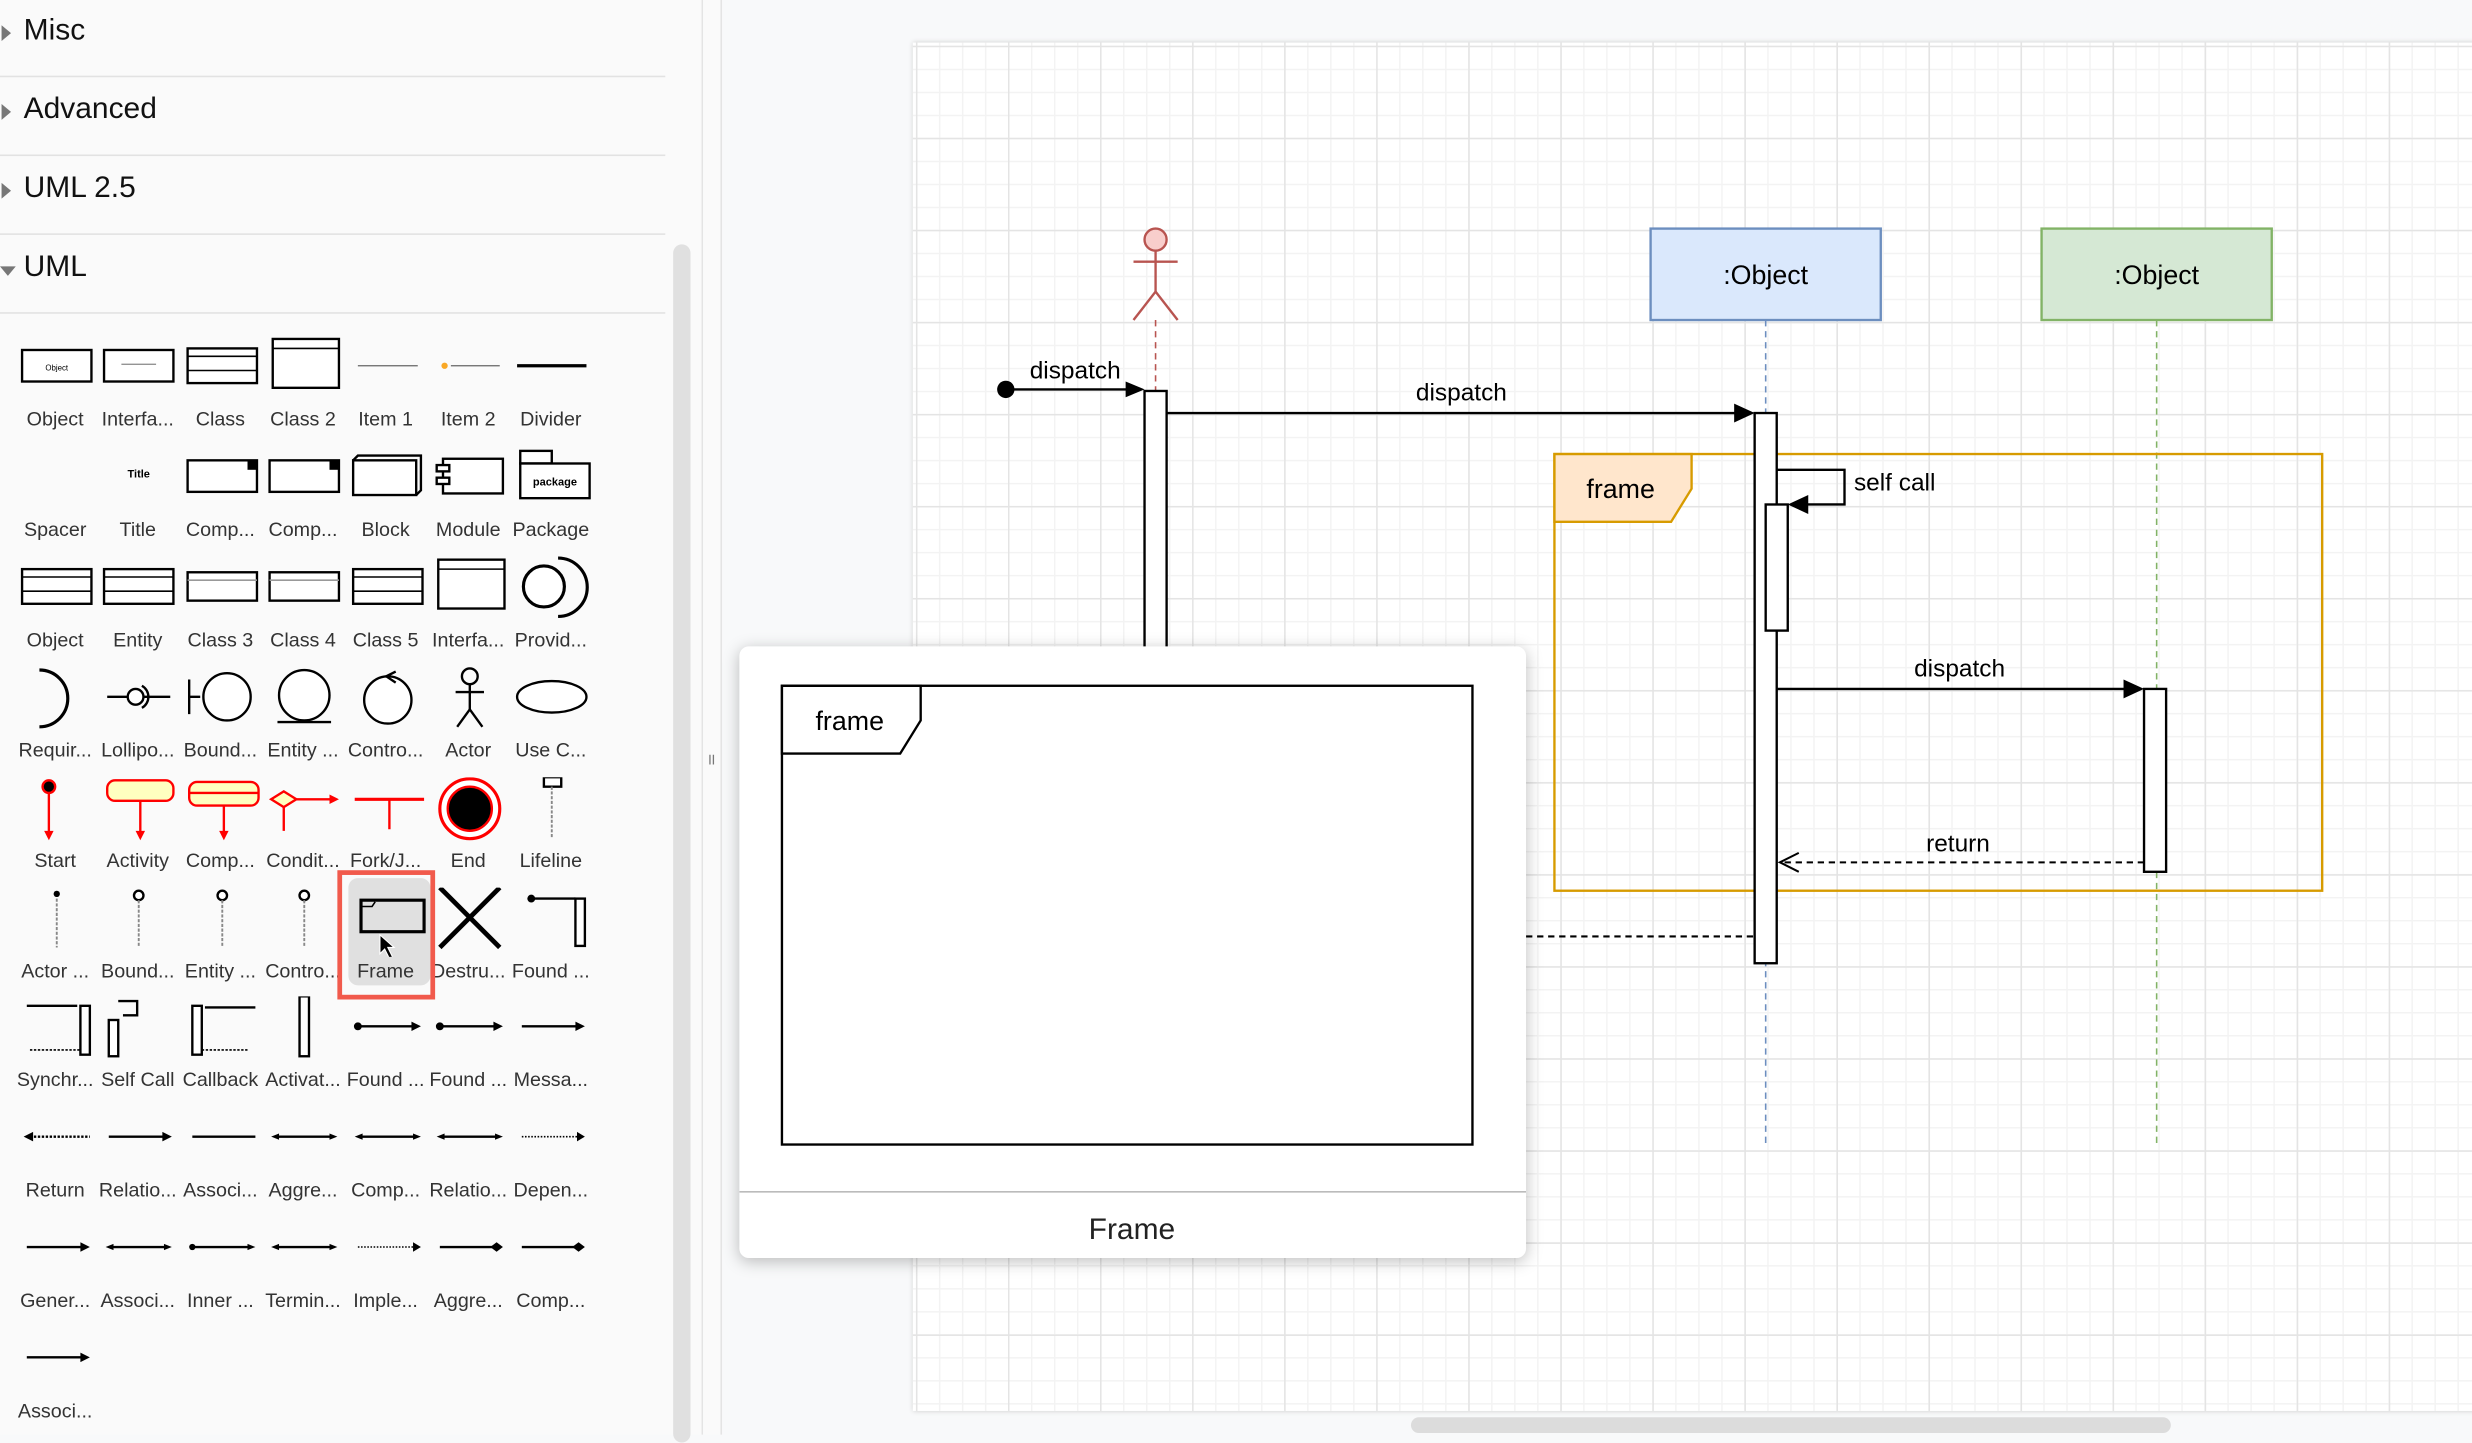 This screenshot has width=2472, height=1443. I want to click on object-1-label: :Object, so click(1765, 275).